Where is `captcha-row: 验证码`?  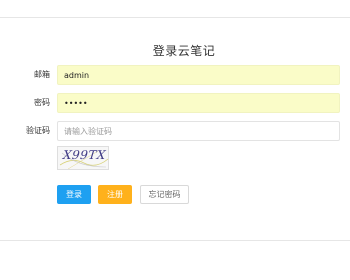
captcha-row: 验证码 is located at coordinates (175, 131).